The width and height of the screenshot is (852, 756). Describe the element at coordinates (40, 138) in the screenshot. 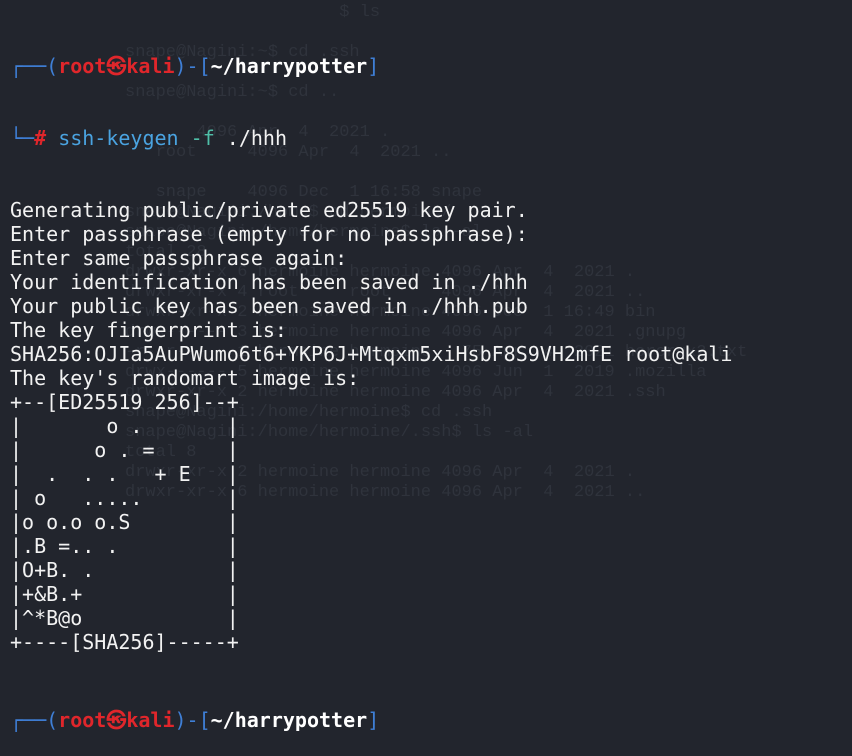

I see `prompt-symbol: #` at that location.